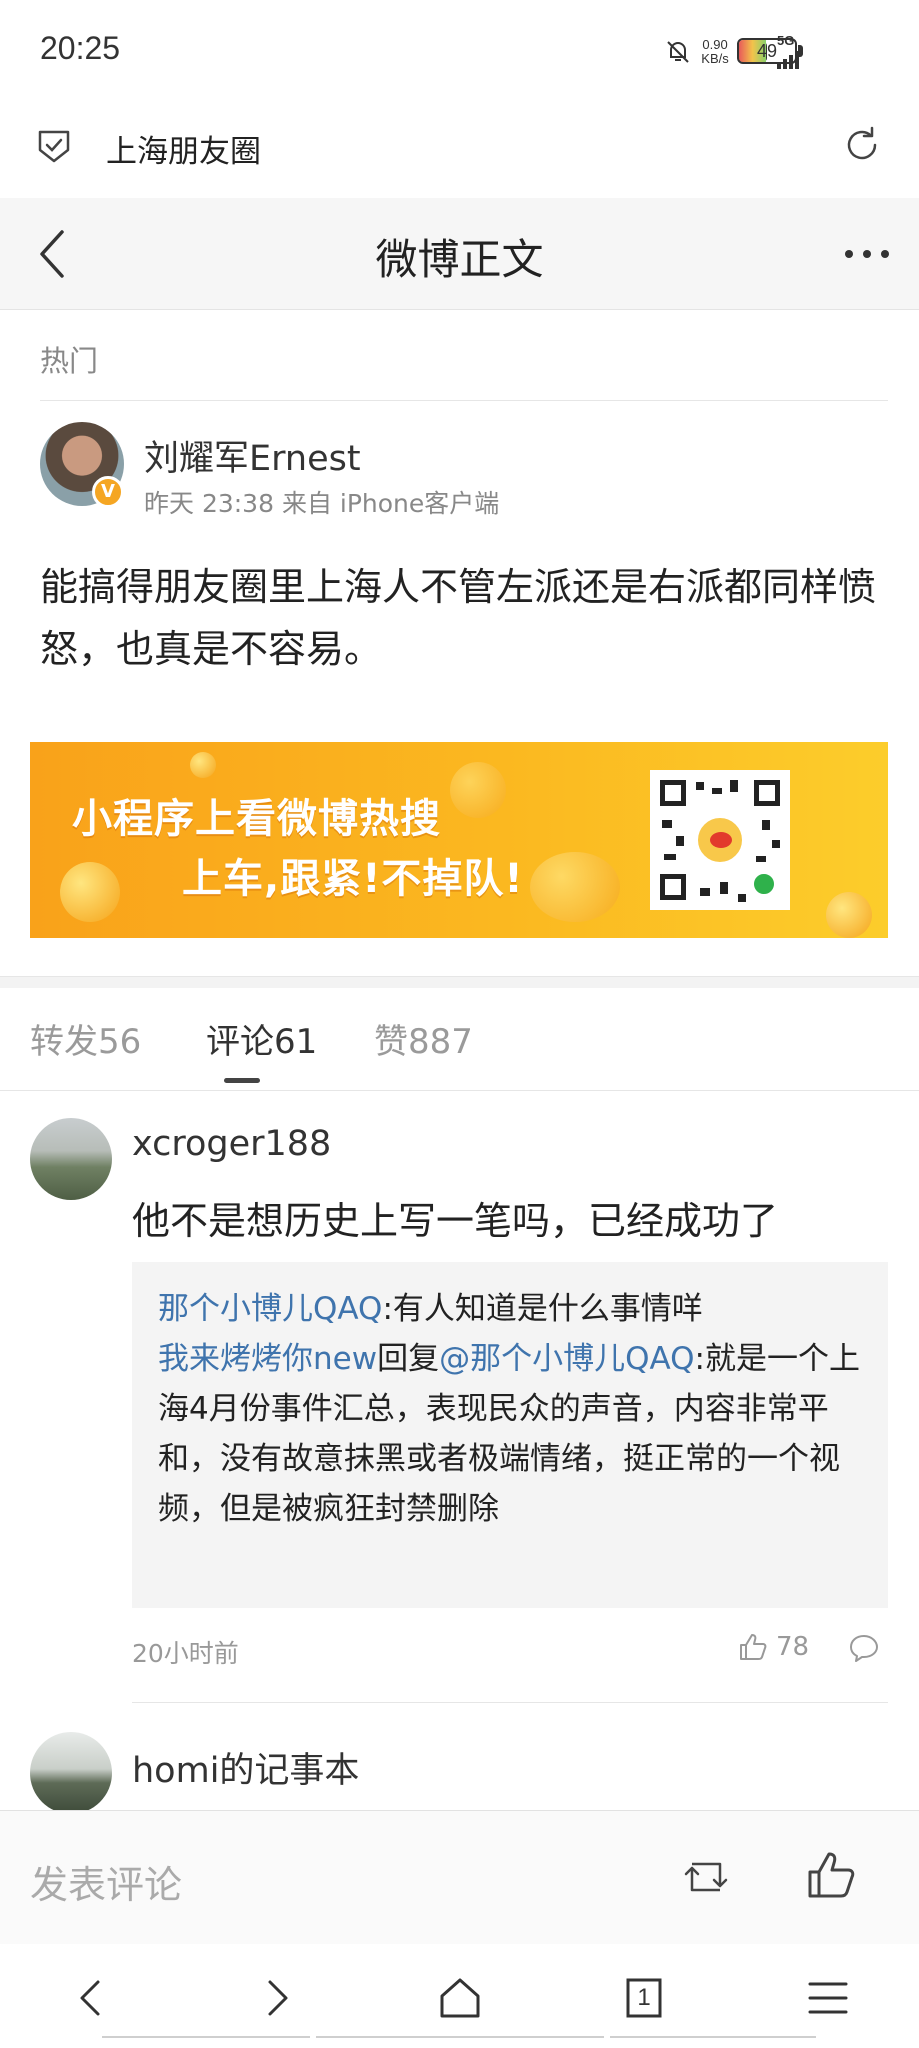 Image resolution: width=919 pixels, height=2048 pixels. What do you see at coordinates (566, 1359) in the screenshot?
I see `mention-link: @那个小博儿QAQ` at bounding box center [566, 1359].